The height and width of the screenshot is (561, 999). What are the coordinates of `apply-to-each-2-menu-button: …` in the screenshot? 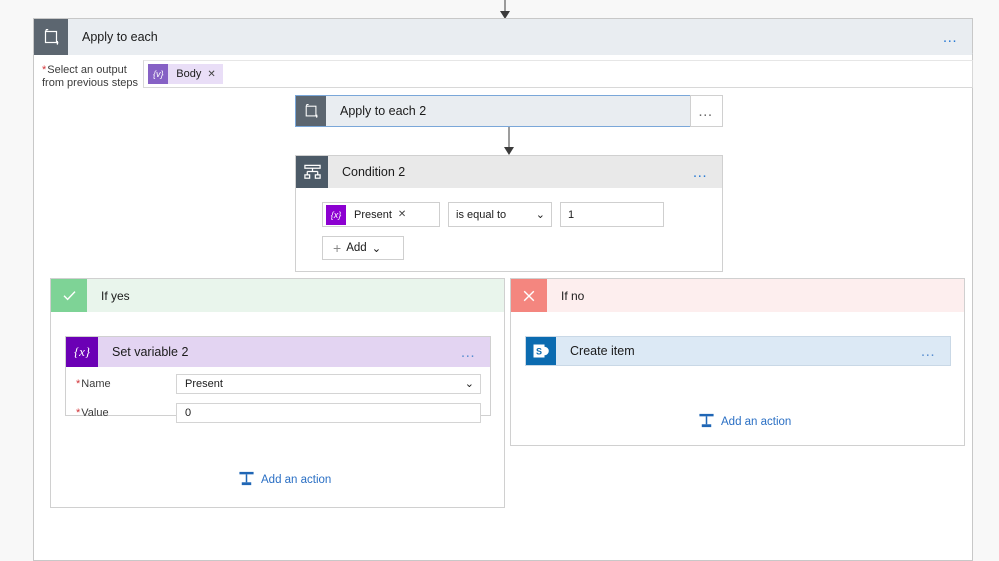 It's located at (706, 111).